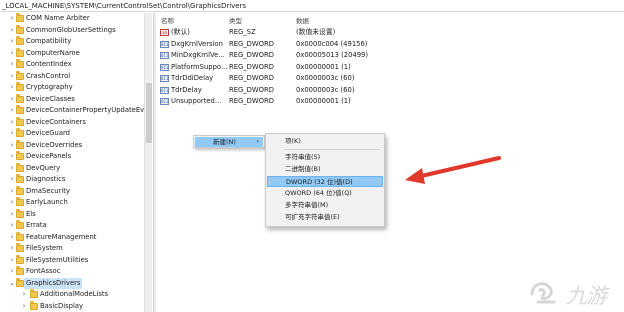 Image resolution: width=624 pixels, height=312 pixels. What do you see at coordinates (12, 284) in the screenshot?
I see `chevron-down-icon: ⌄` at bounding box center [12, 284].